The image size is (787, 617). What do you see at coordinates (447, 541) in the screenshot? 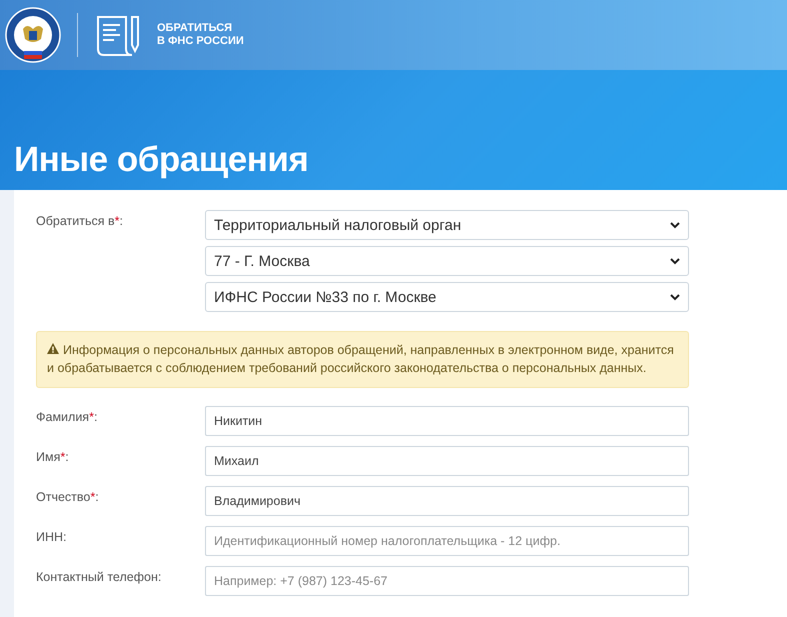
I see `text-field: Идентификационный номер налогоплательщика - 12 цифр.` at bounding box center [447, 541].